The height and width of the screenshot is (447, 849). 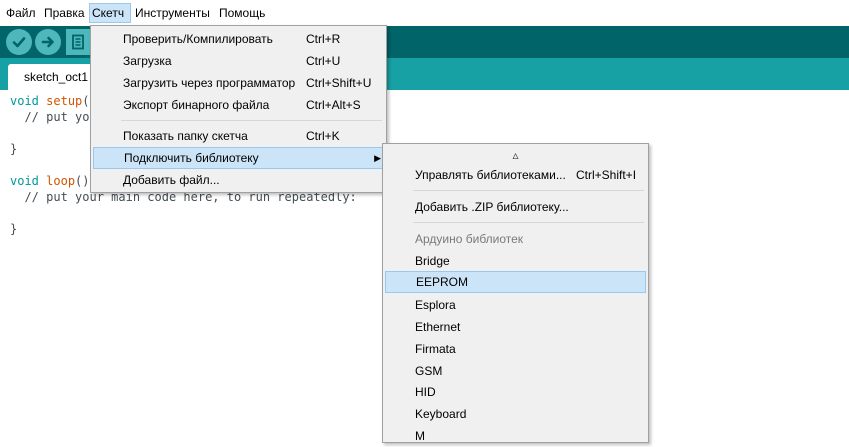 What do you see at coordinates (435, 305) in the screenshot?
I see `menu-item-label: Esplora` at bounding box center [435, 305].